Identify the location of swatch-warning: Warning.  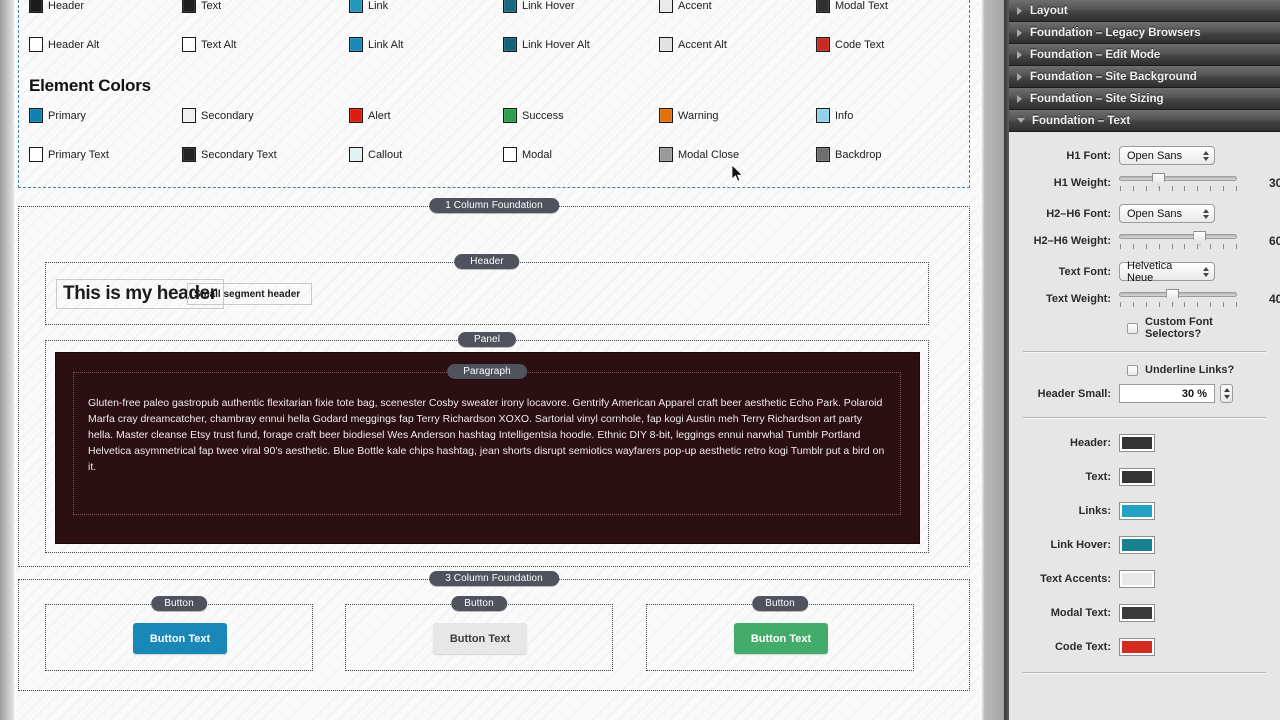
(689, 115).